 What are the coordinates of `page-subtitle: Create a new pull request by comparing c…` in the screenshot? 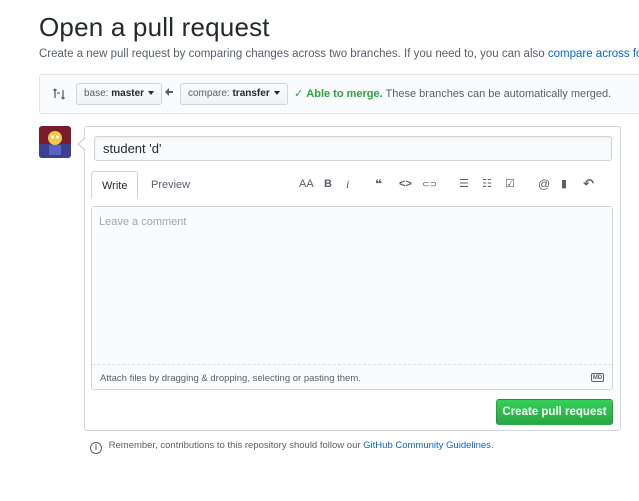 It's located at (339, 54).